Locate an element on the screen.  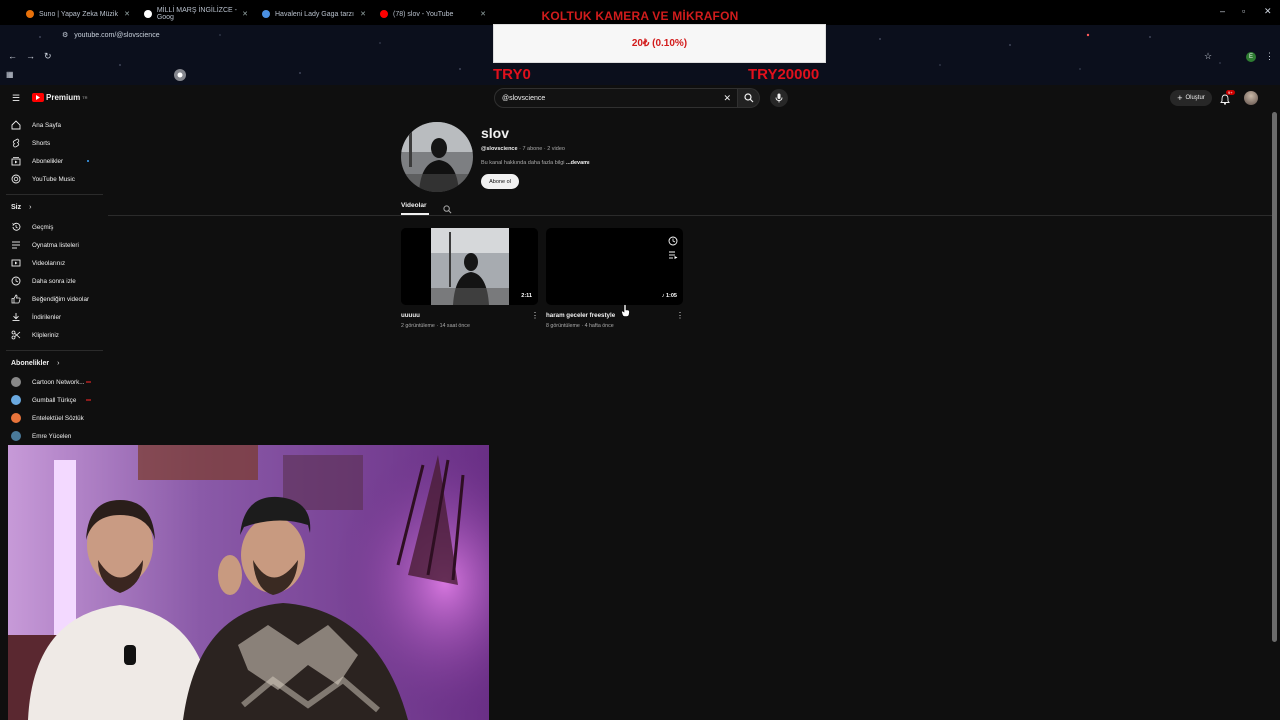
sidebar-item-subscriptions: Abonelikler is located at coordinates (52, 161).